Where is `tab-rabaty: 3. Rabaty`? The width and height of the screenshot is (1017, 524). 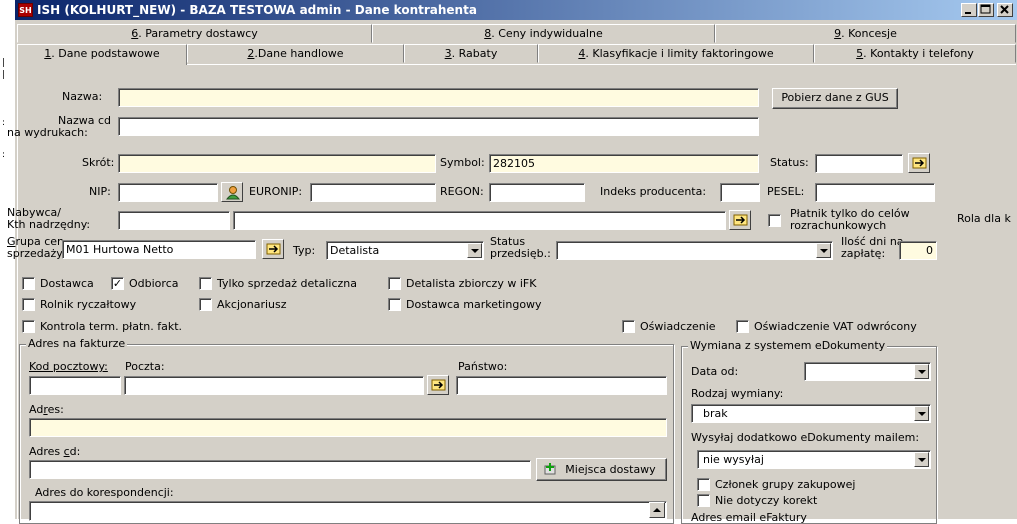
tab-rabaty: 3. Rabaty is located at coordinates (471, 53).